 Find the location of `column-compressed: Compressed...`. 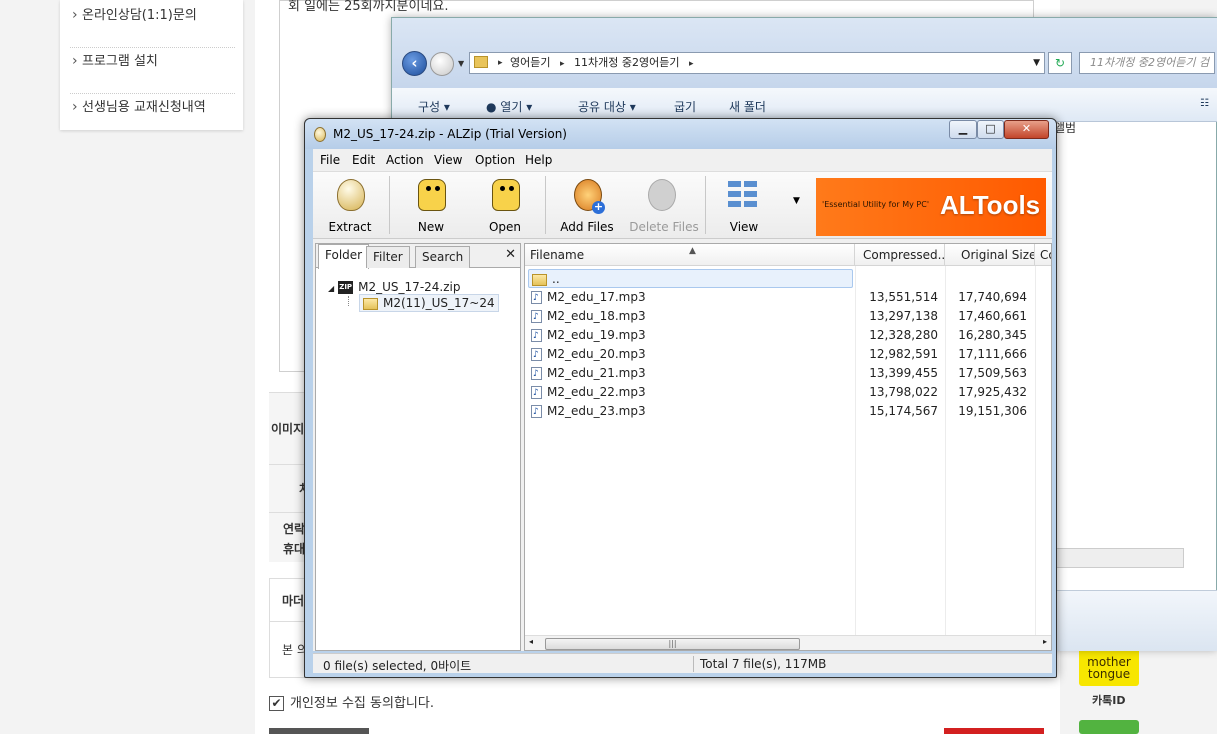

column-compressed: Compressed... is located at coordinates (900, 255).